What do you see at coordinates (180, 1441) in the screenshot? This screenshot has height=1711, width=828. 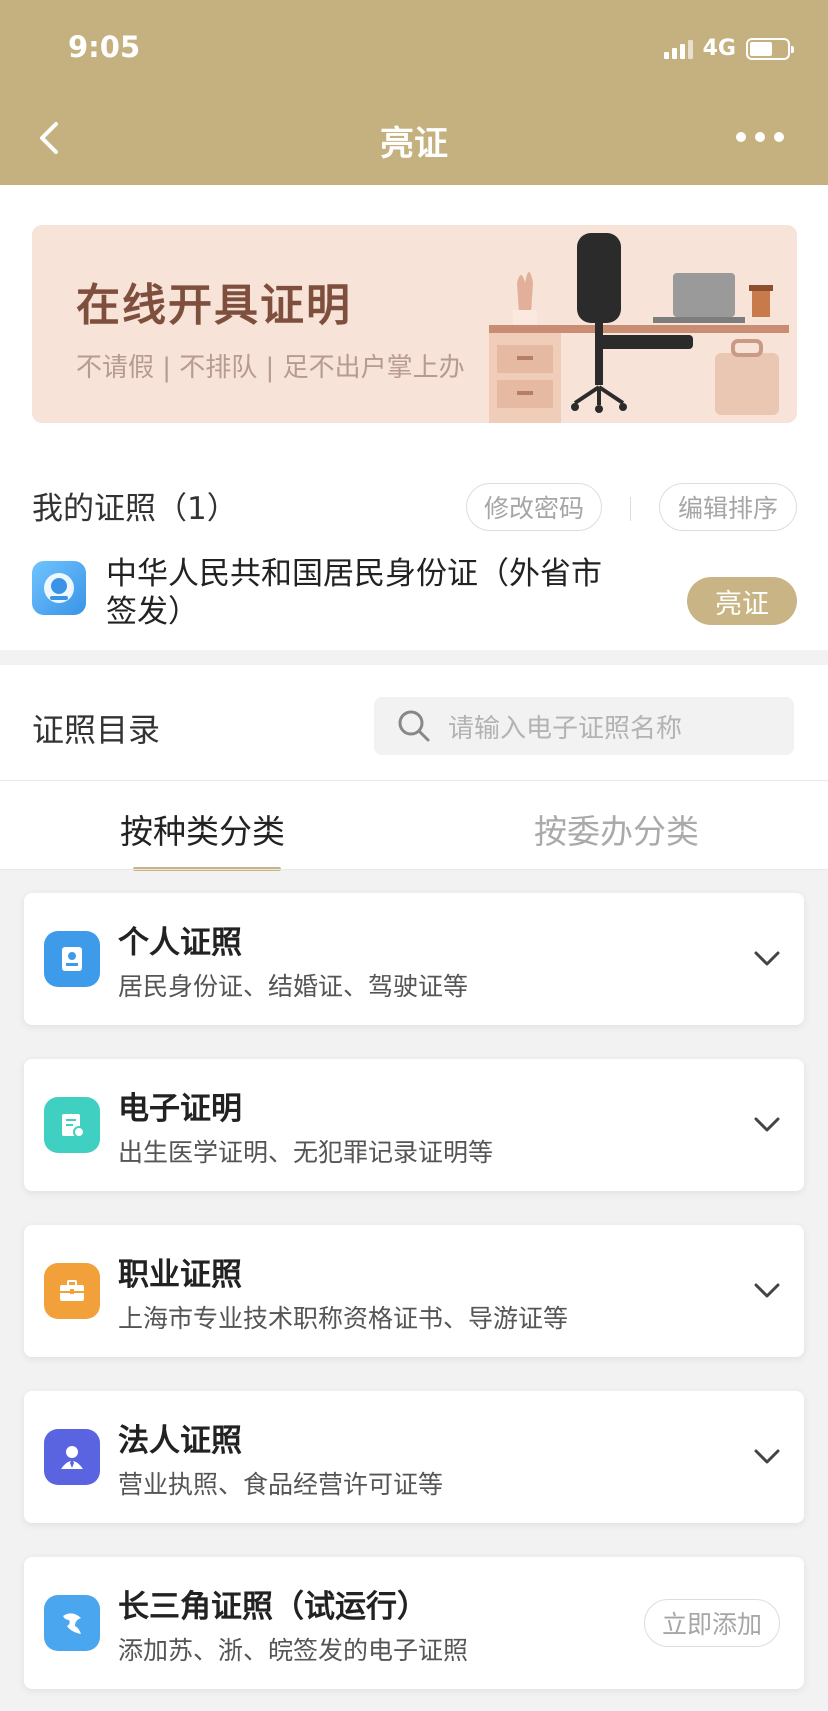 I see `category-title: 法人证照` at bounding box center [180, 1441].